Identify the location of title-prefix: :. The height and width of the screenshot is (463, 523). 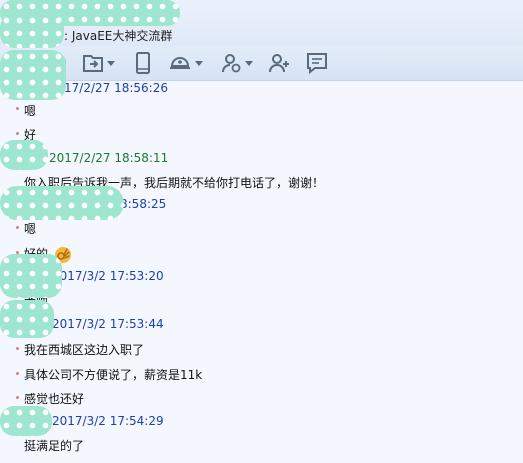
(66, 36).